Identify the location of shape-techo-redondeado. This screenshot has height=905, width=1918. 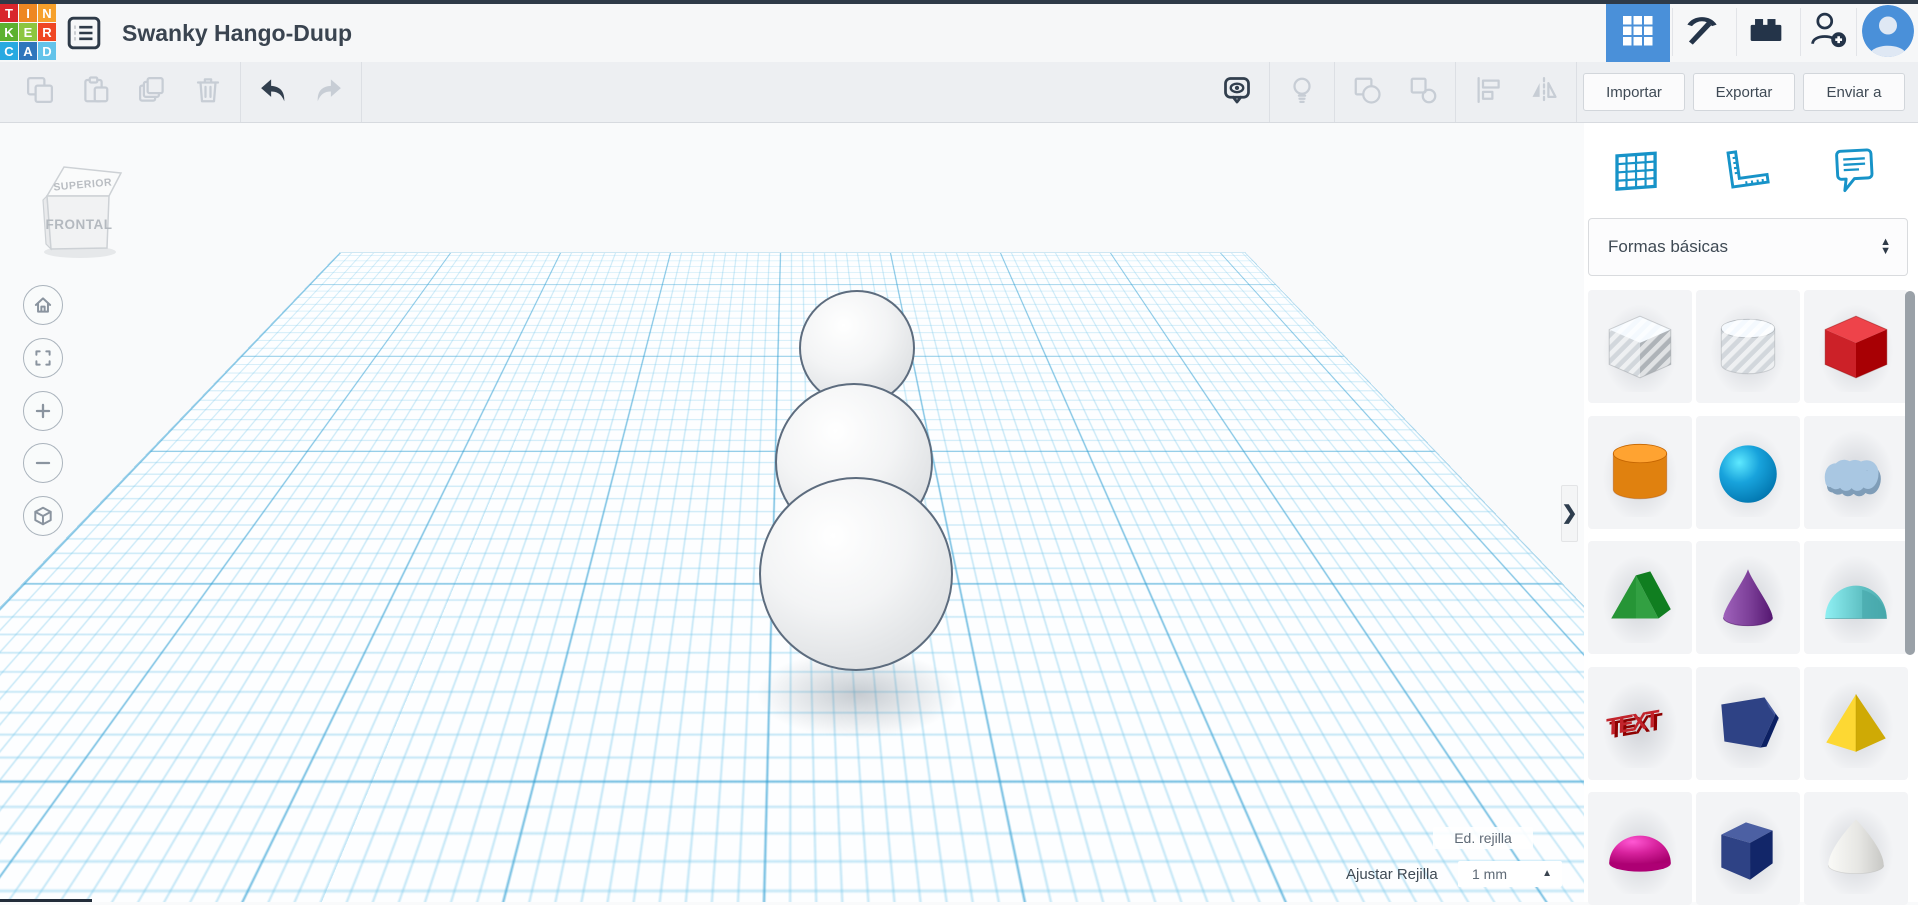
(1856, 597).